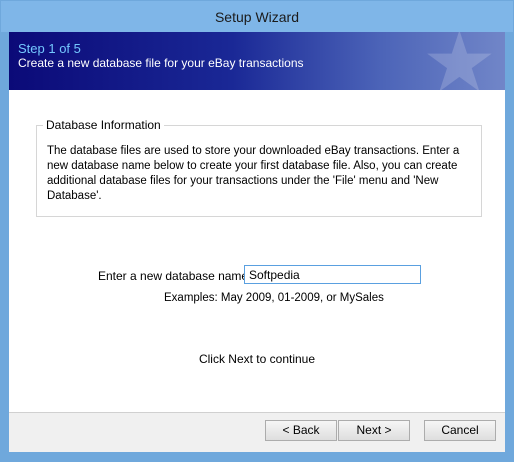  I want to click on back-button: < Back, so click(301, 430).